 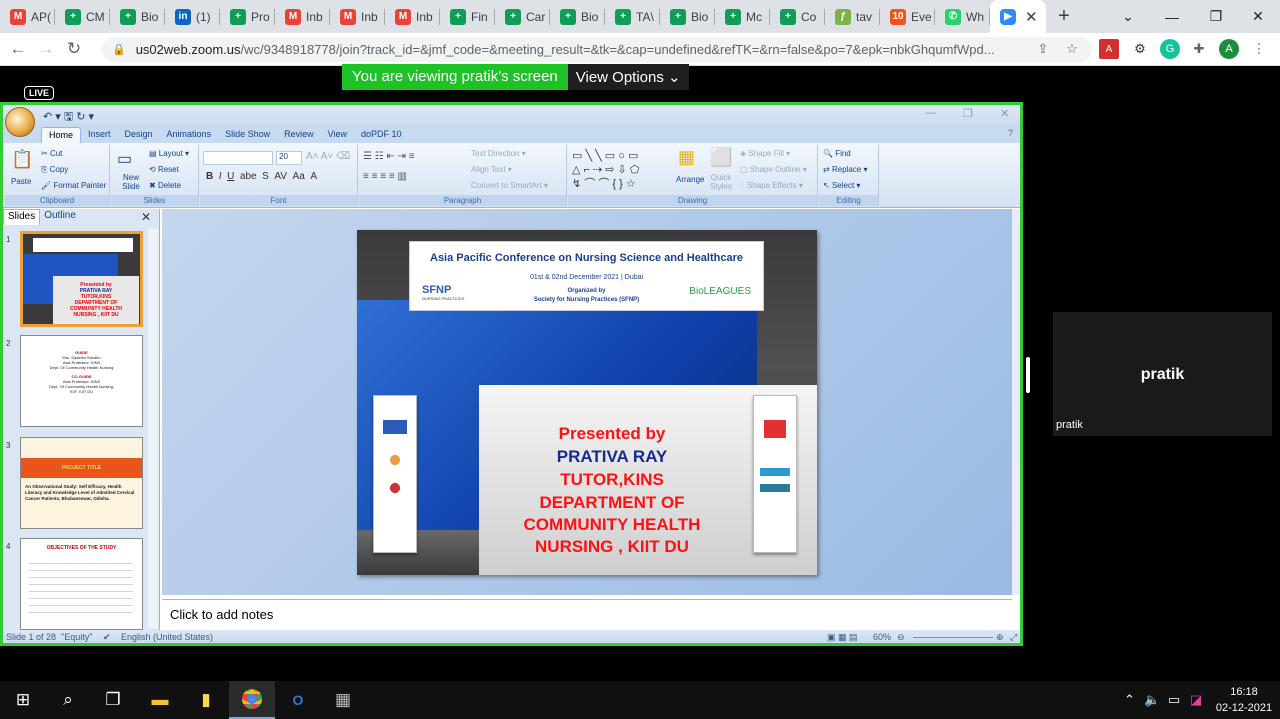 I want to click on close-window-button: ✕, so click(x=1258, y=16).